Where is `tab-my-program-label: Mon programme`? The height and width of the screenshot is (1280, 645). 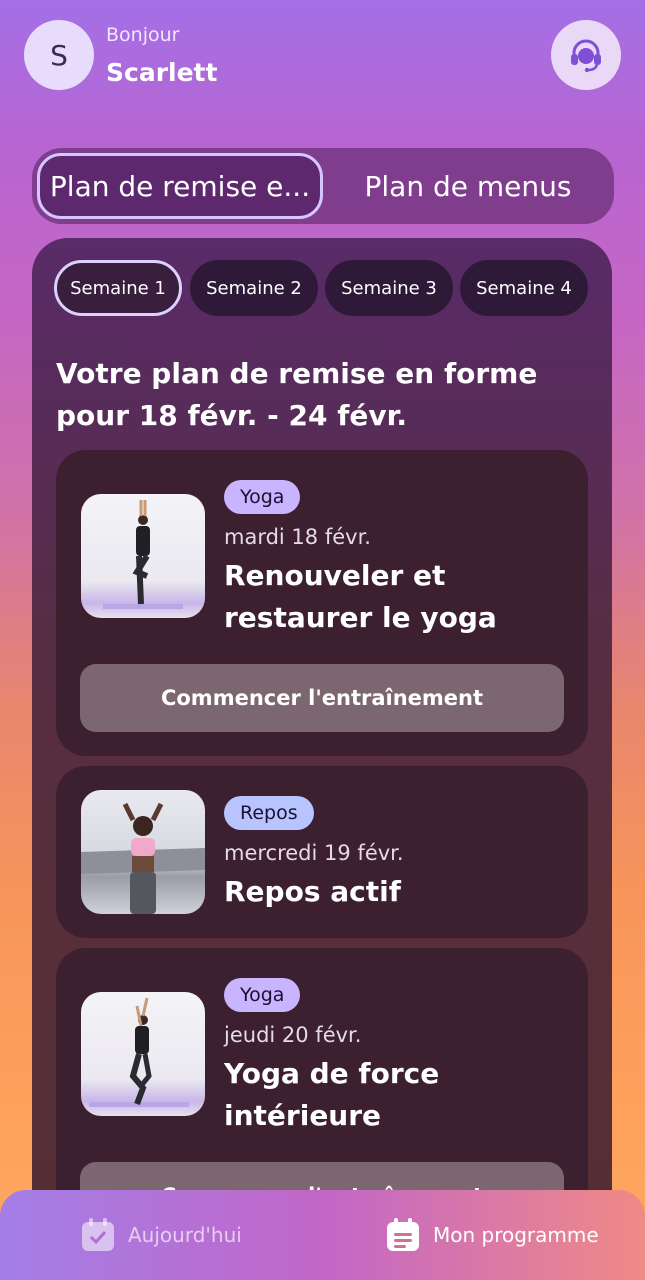
tab-my-program-label: Mon programme is located at coordinates (516, 1235).